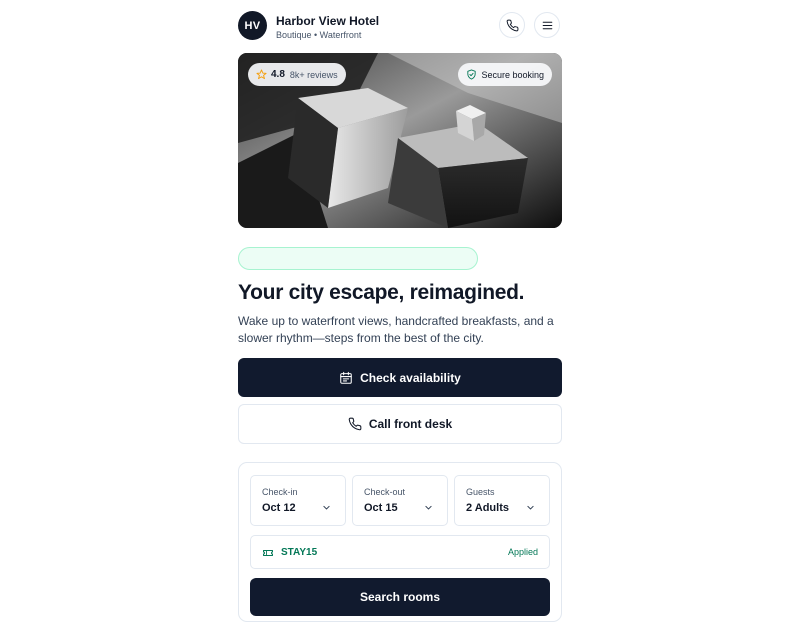 The image size is (800, 622). Describe the element at coordinates (400, 597) in the screenshot. I see `search-rooms-button: Search rooms` at that location.